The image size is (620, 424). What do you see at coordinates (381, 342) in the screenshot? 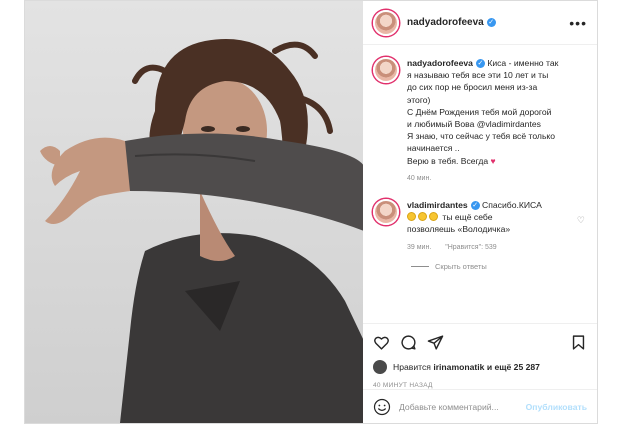
I see `like-icon` at bounding box center [381, 342].